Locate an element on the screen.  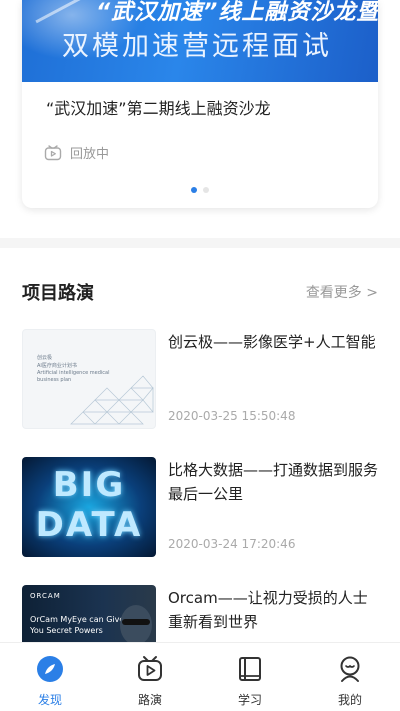
thumb-text: 创云极 is located at coordinates (45, 358).